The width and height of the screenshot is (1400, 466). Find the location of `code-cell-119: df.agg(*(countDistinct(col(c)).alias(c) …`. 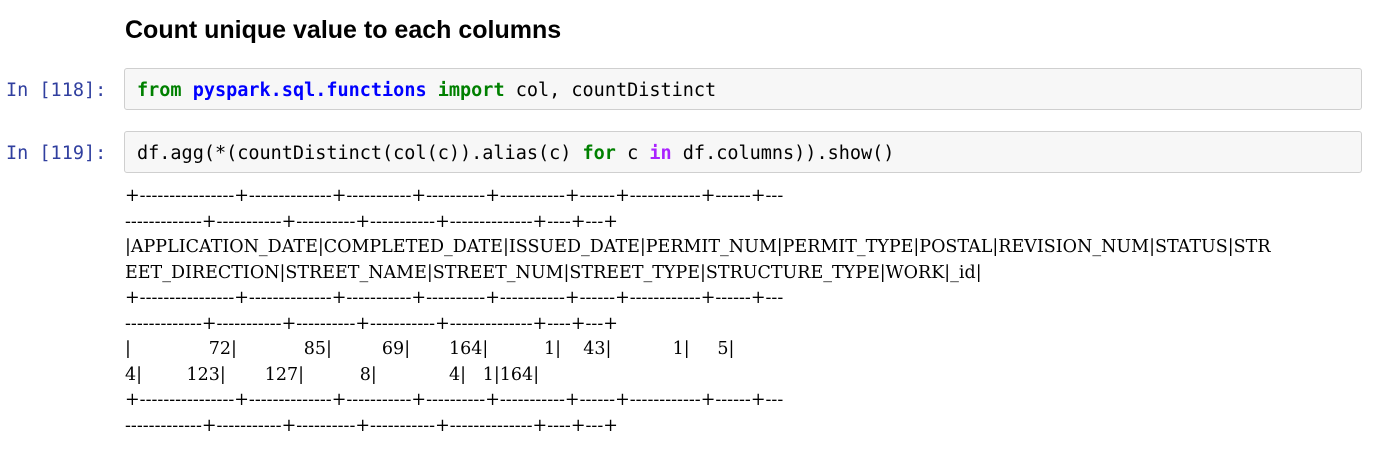

code-cell-119: df.agg(*(countDistinct(col(c)).alias(c) … is located at coordinates (743, 152).